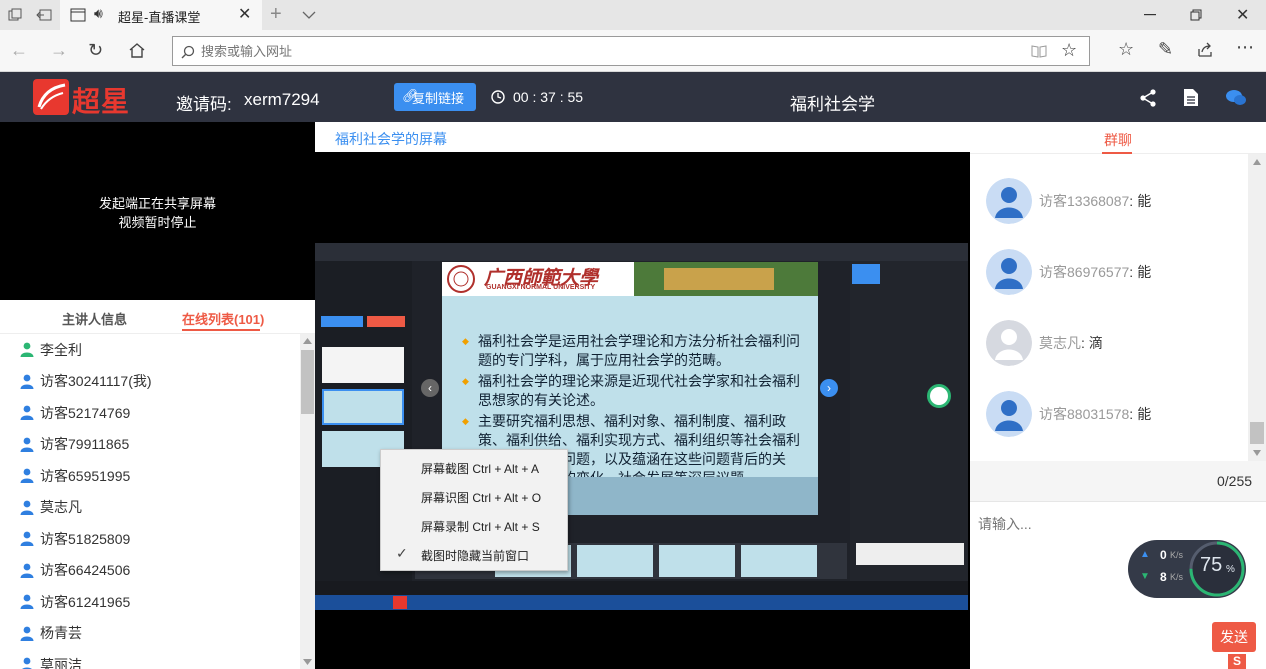 The image size is (1266, 669). I want to click on link-icon: 🔗︎, so click(410, 95).